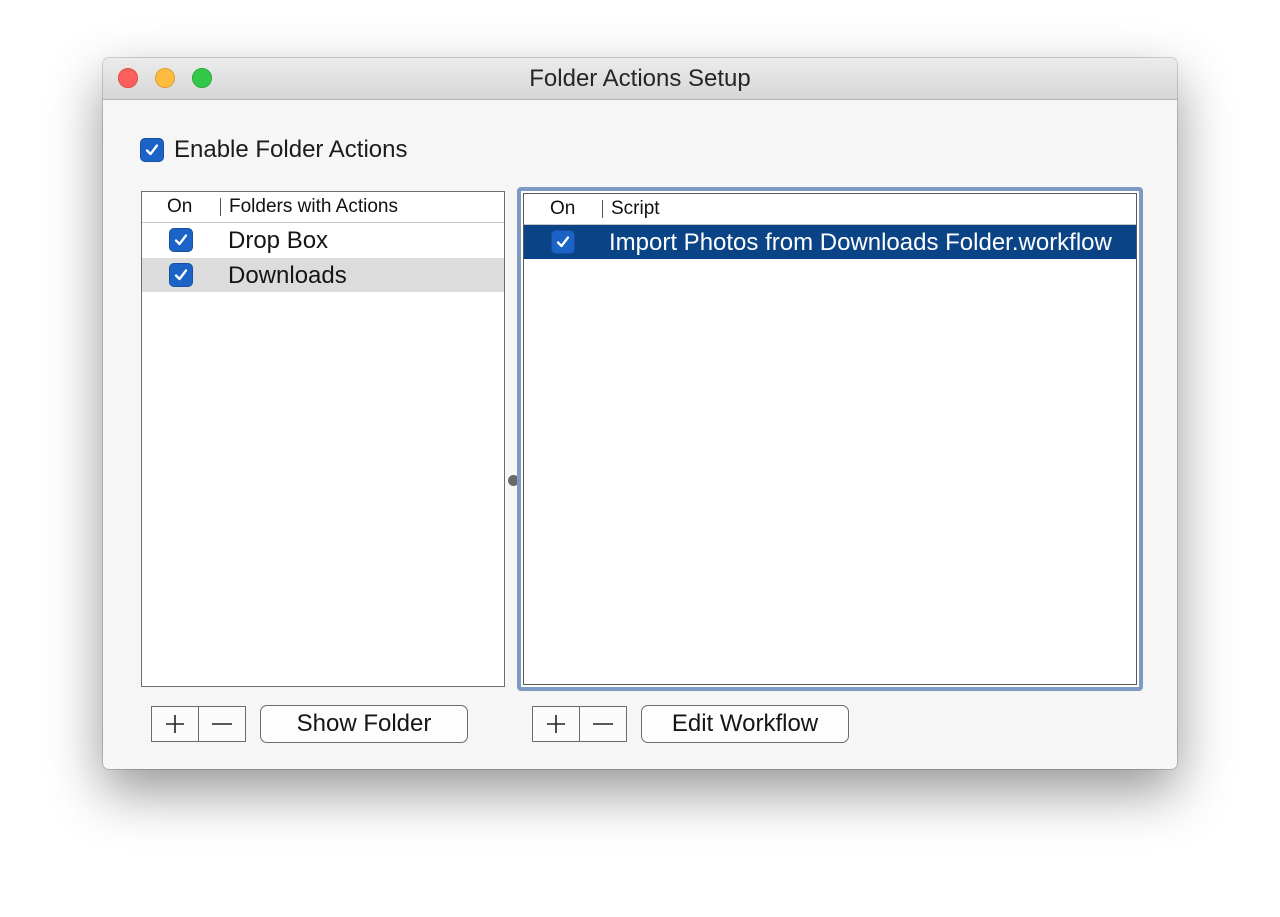 The image size is (1280, 917). I want to click on enable-folder-actions-checkbox, so click(152, 150).